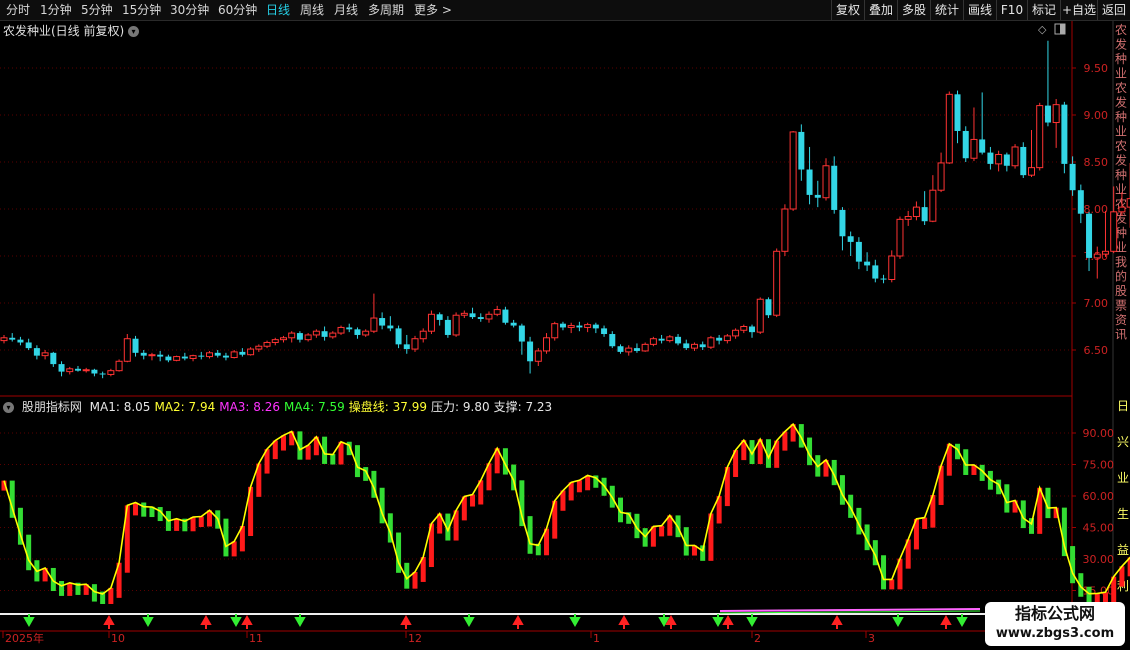 This screenshot has height=650, width=1130. What do you see at coordinates (8, 407) in the screenshot?
I see `chevron-down-icon: ▾` at bounding box center [8, 407].